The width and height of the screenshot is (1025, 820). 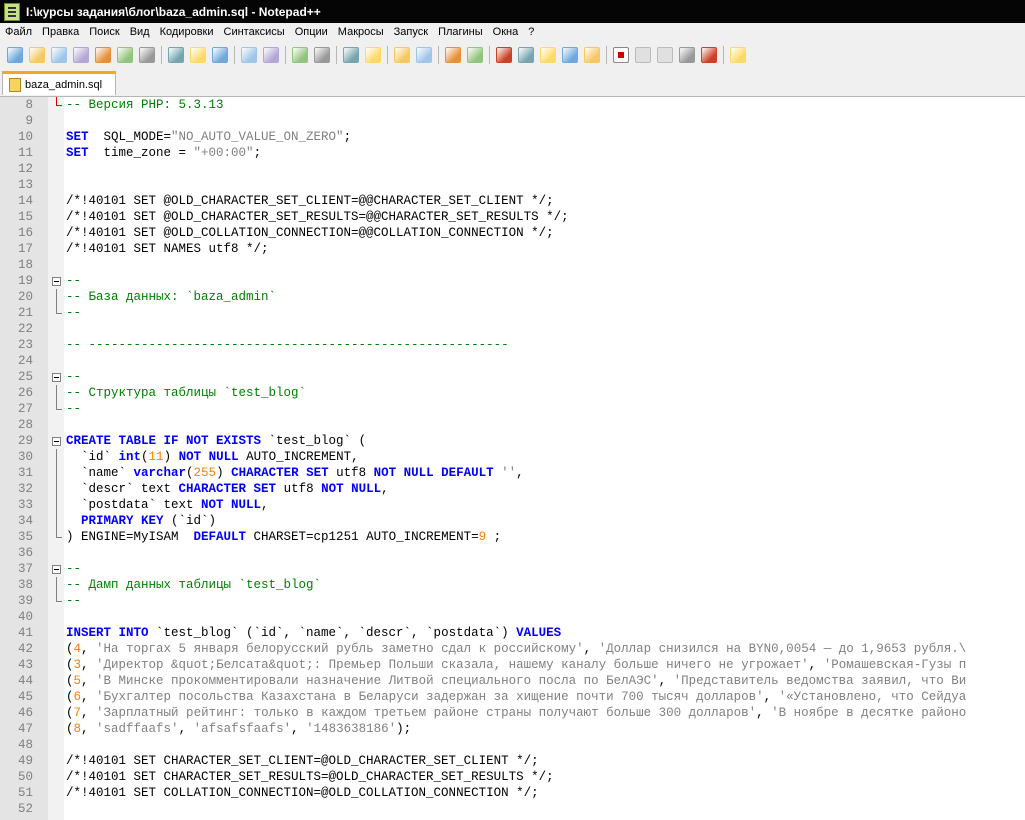 What do you see at coordinates (322, 54) in the screenshot?
I see `replace-icon` at bounding box center [322, 54].